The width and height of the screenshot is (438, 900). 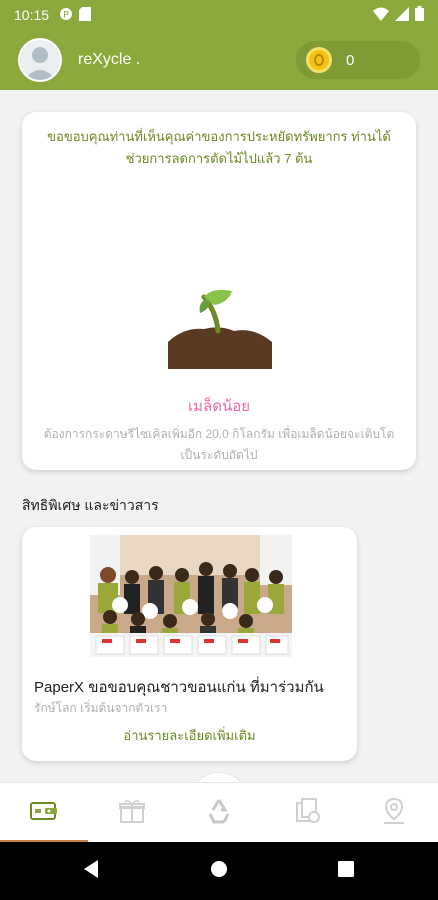 What do you see at coordinates (32, 15) in the screenshot?
I see `status-time: 10:15` at bounding box center [32, 15].